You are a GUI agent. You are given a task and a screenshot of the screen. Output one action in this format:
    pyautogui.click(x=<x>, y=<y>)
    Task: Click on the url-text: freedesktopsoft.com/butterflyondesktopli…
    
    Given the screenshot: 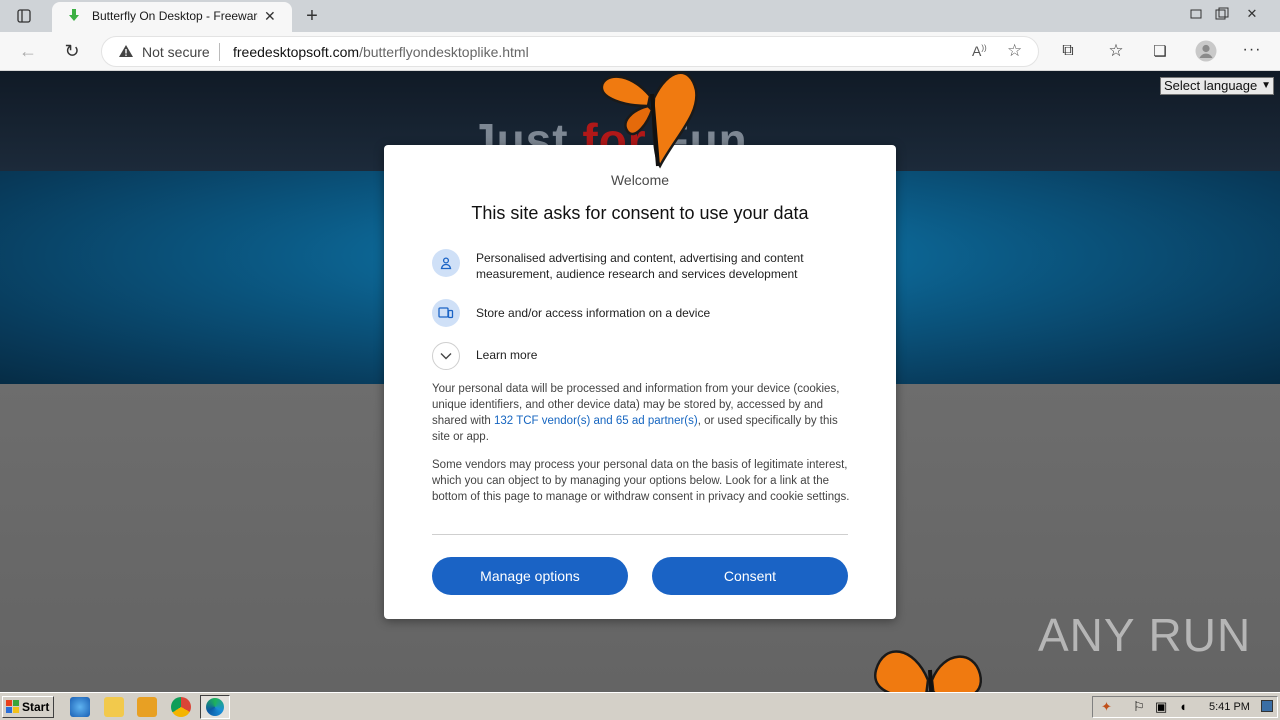 What is the action you would take?
    pyautogui.click(x=381, y=52)
    